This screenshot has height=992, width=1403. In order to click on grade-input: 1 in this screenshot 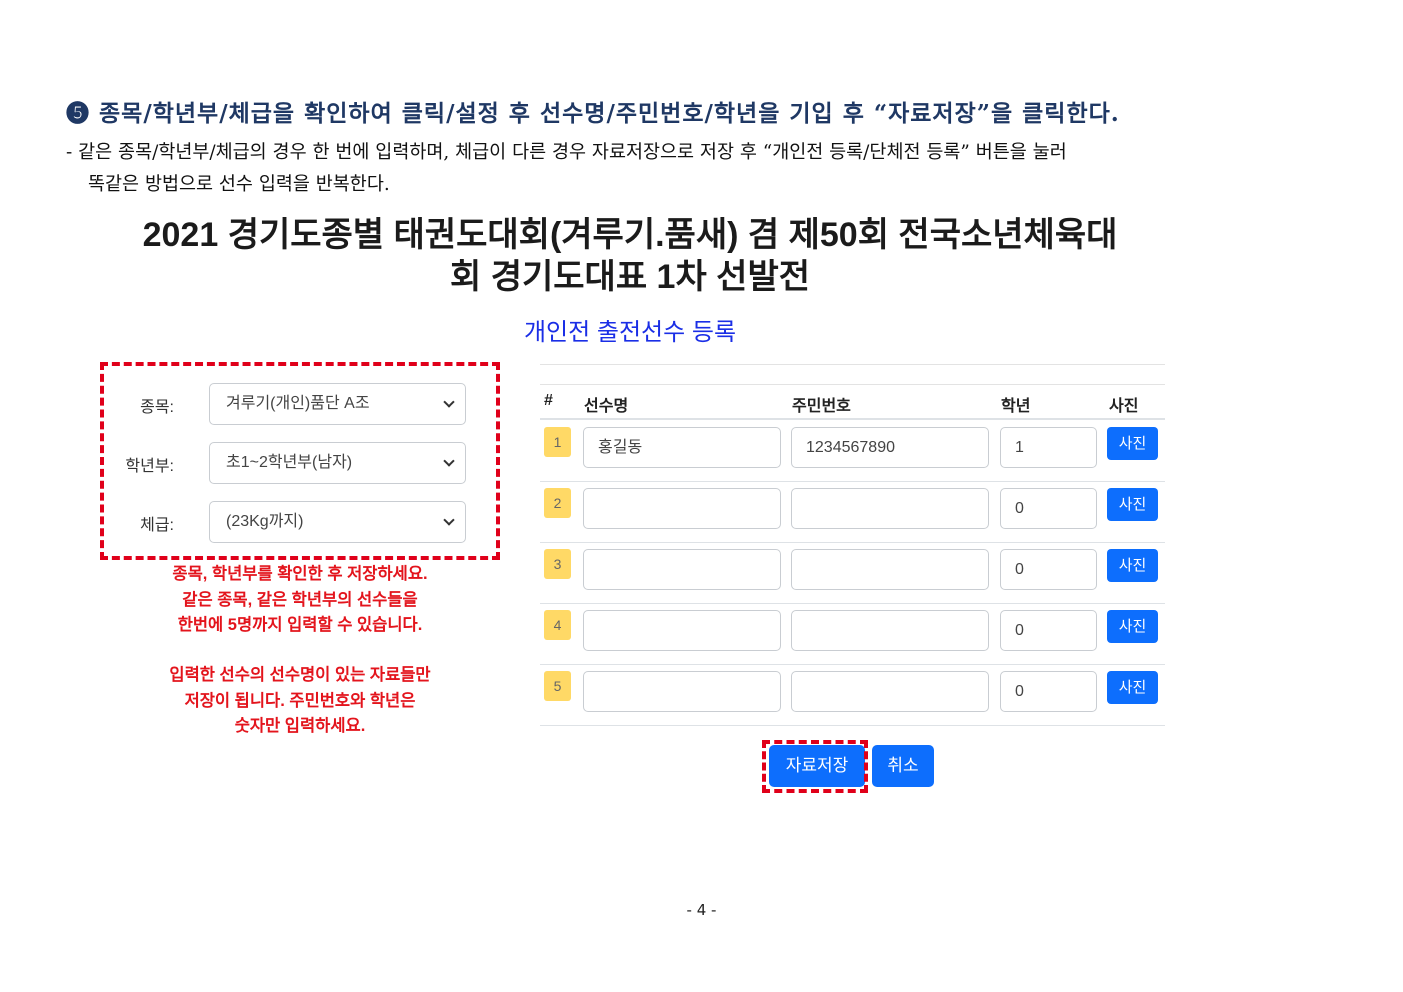, I will do `click(1048, 447)`.